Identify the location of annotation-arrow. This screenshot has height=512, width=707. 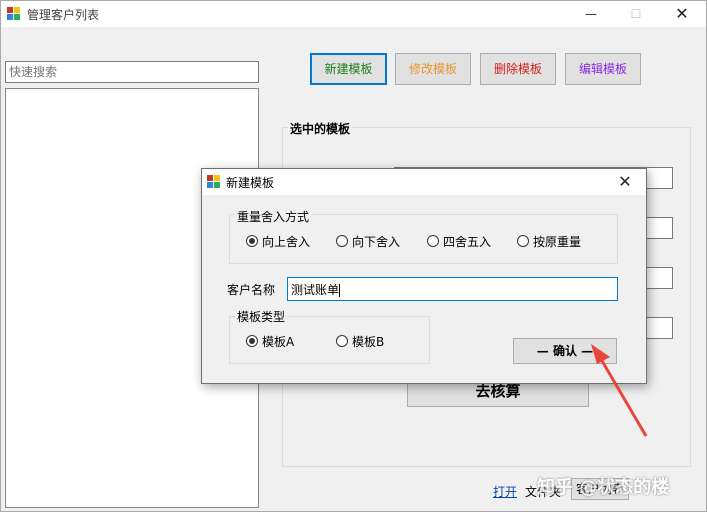
(619, 390).